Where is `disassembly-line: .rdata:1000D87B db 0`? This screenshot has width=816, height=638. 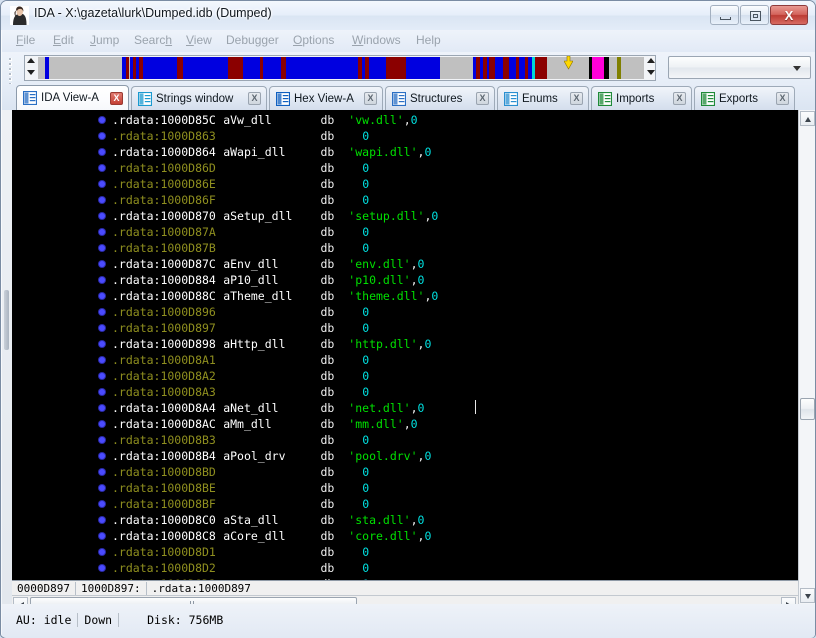 disassembly-line: .rdata:1000D87B db 0 is located at coordinates (405, 248).